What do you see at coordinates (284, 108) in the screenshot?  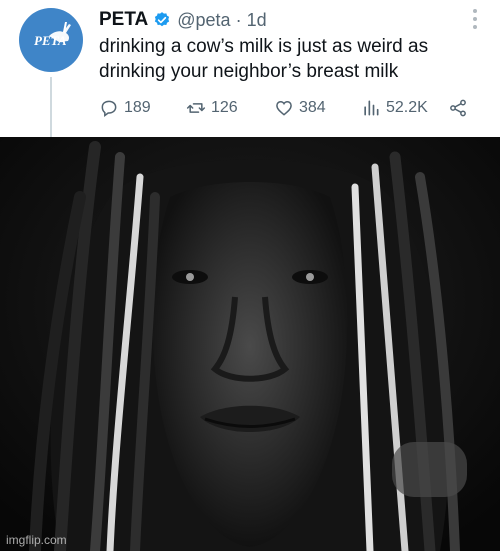 I see `heart-icon` at bounding box center [284, 108].